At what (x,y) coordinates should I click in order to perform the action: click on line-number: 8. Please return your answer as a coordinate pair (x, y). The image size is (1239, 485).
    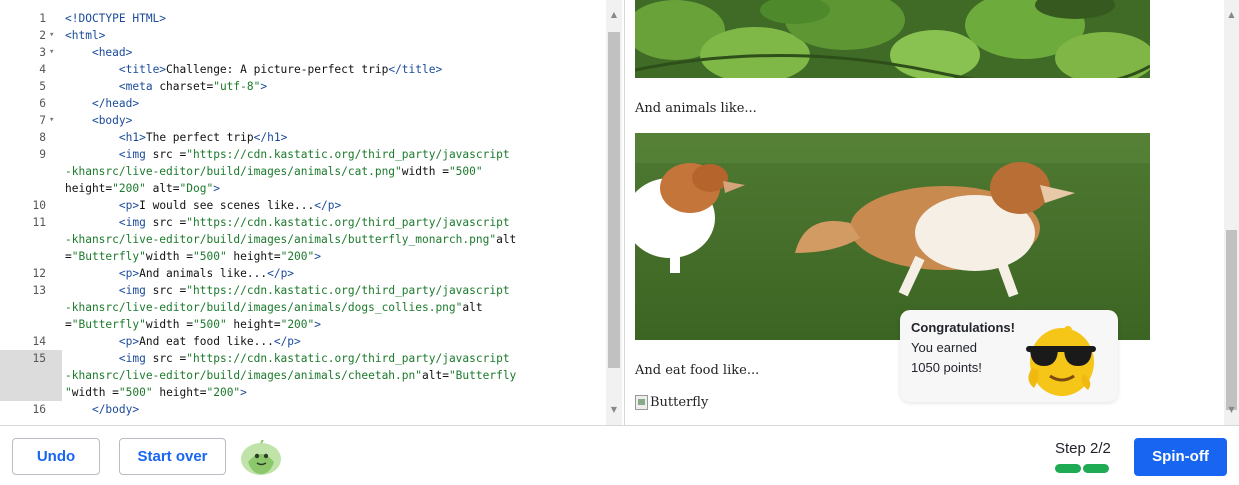
    Looking at the image, I should click on (42, 137).